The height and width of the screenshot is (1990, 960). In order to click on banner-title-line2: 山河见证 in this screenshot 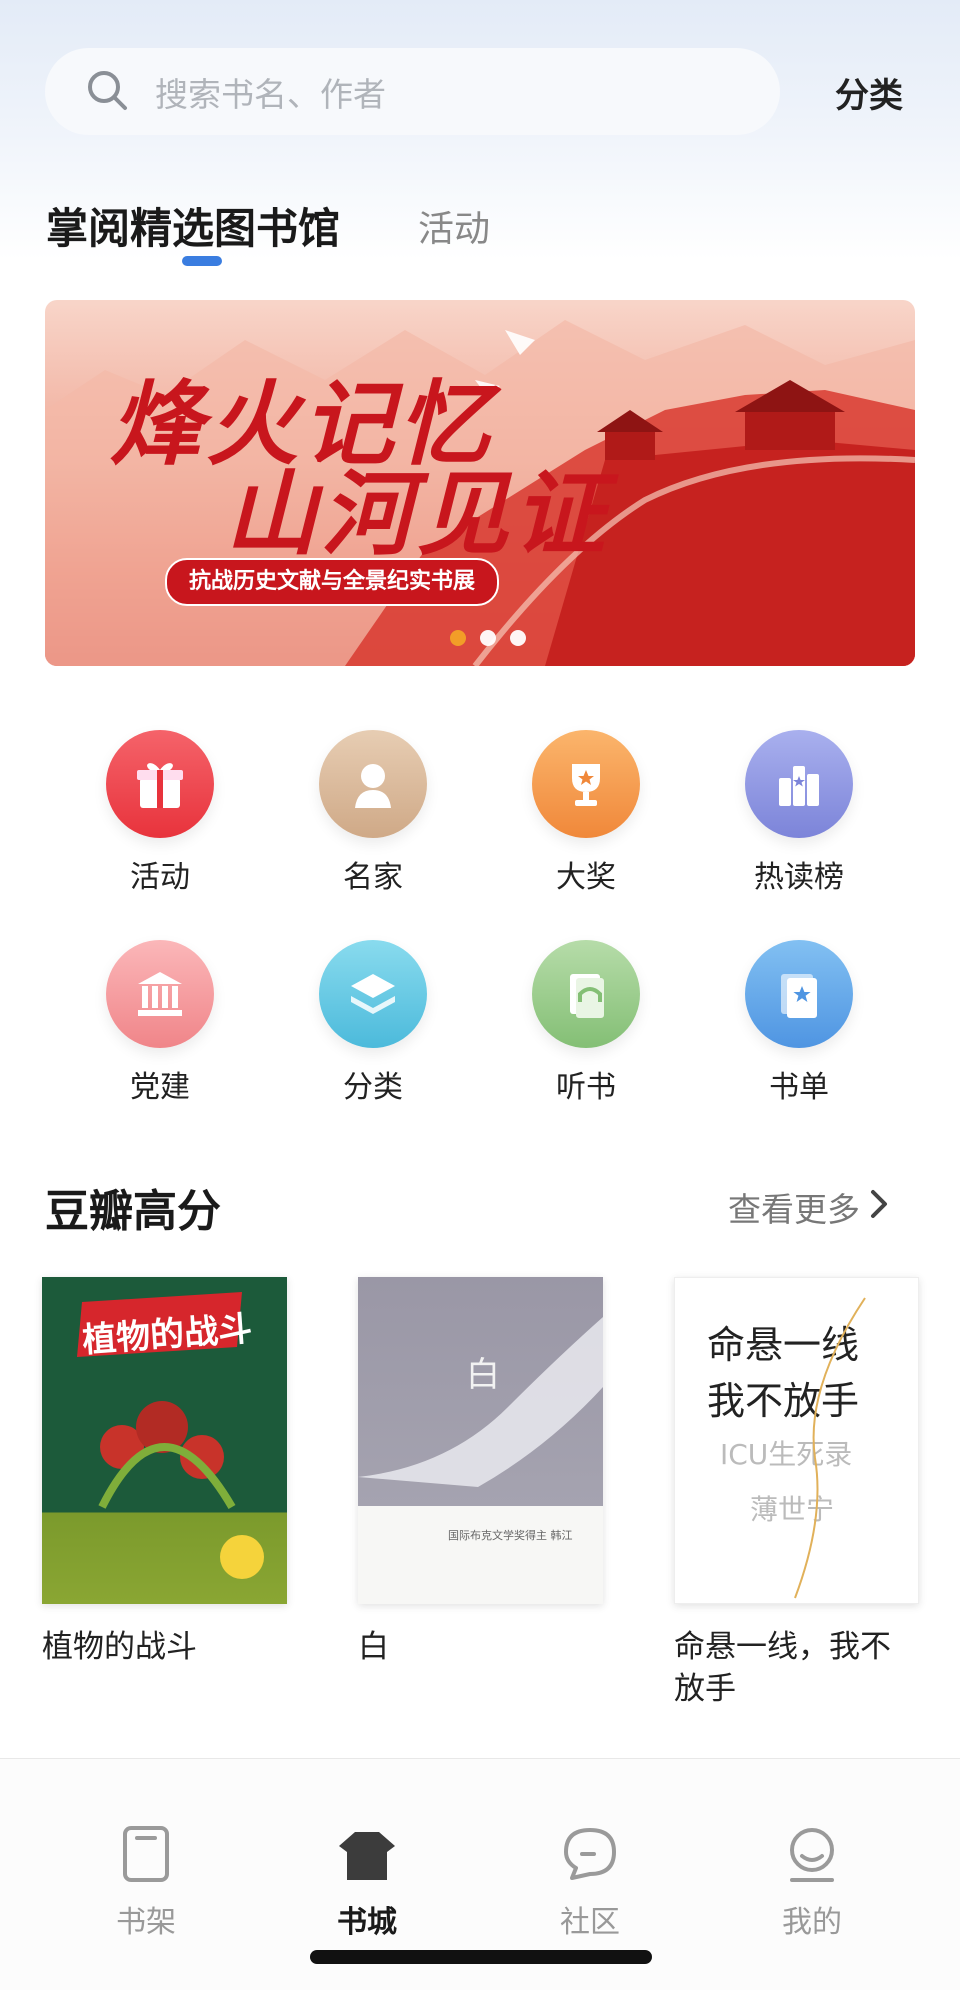, I will do `click(417, 514)`.